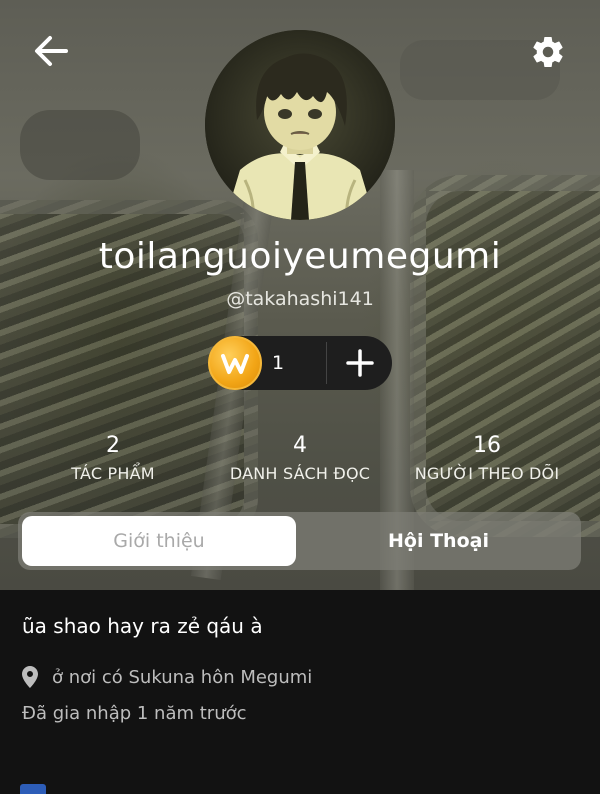 This screenshot has width=600, height=794. What do you see at coordinates (30, 677) in the screenshot?
I see `map-pin-icon` at bounding box center [30, 677].